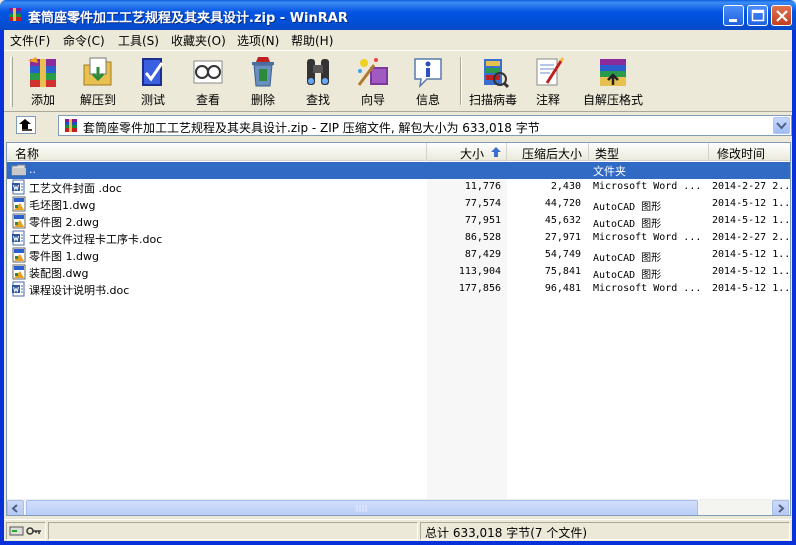 The width and height of the screenshot is (796, 545). What do you see at coordinates (153, 72) in the screenshot?
I see `test-archive-icon` at bounding box center [153, 72].